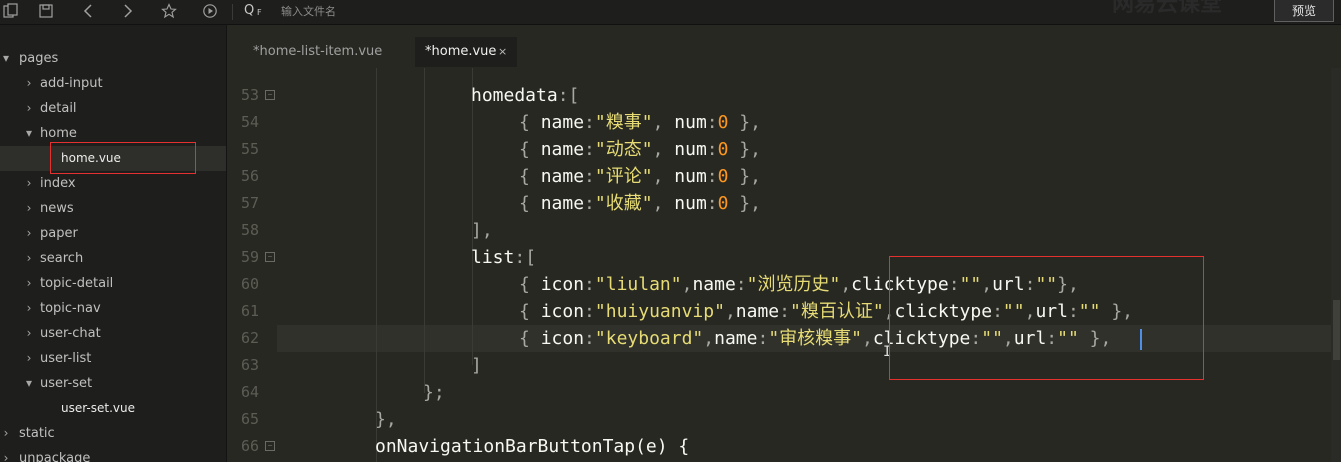 Image resolution: width=1341 pixels, height=462 pixels. What do you see at coordinates (113, 233) in the screenshot?
I see `file-tree-folder: › paper` at bounding box center [113, 233].